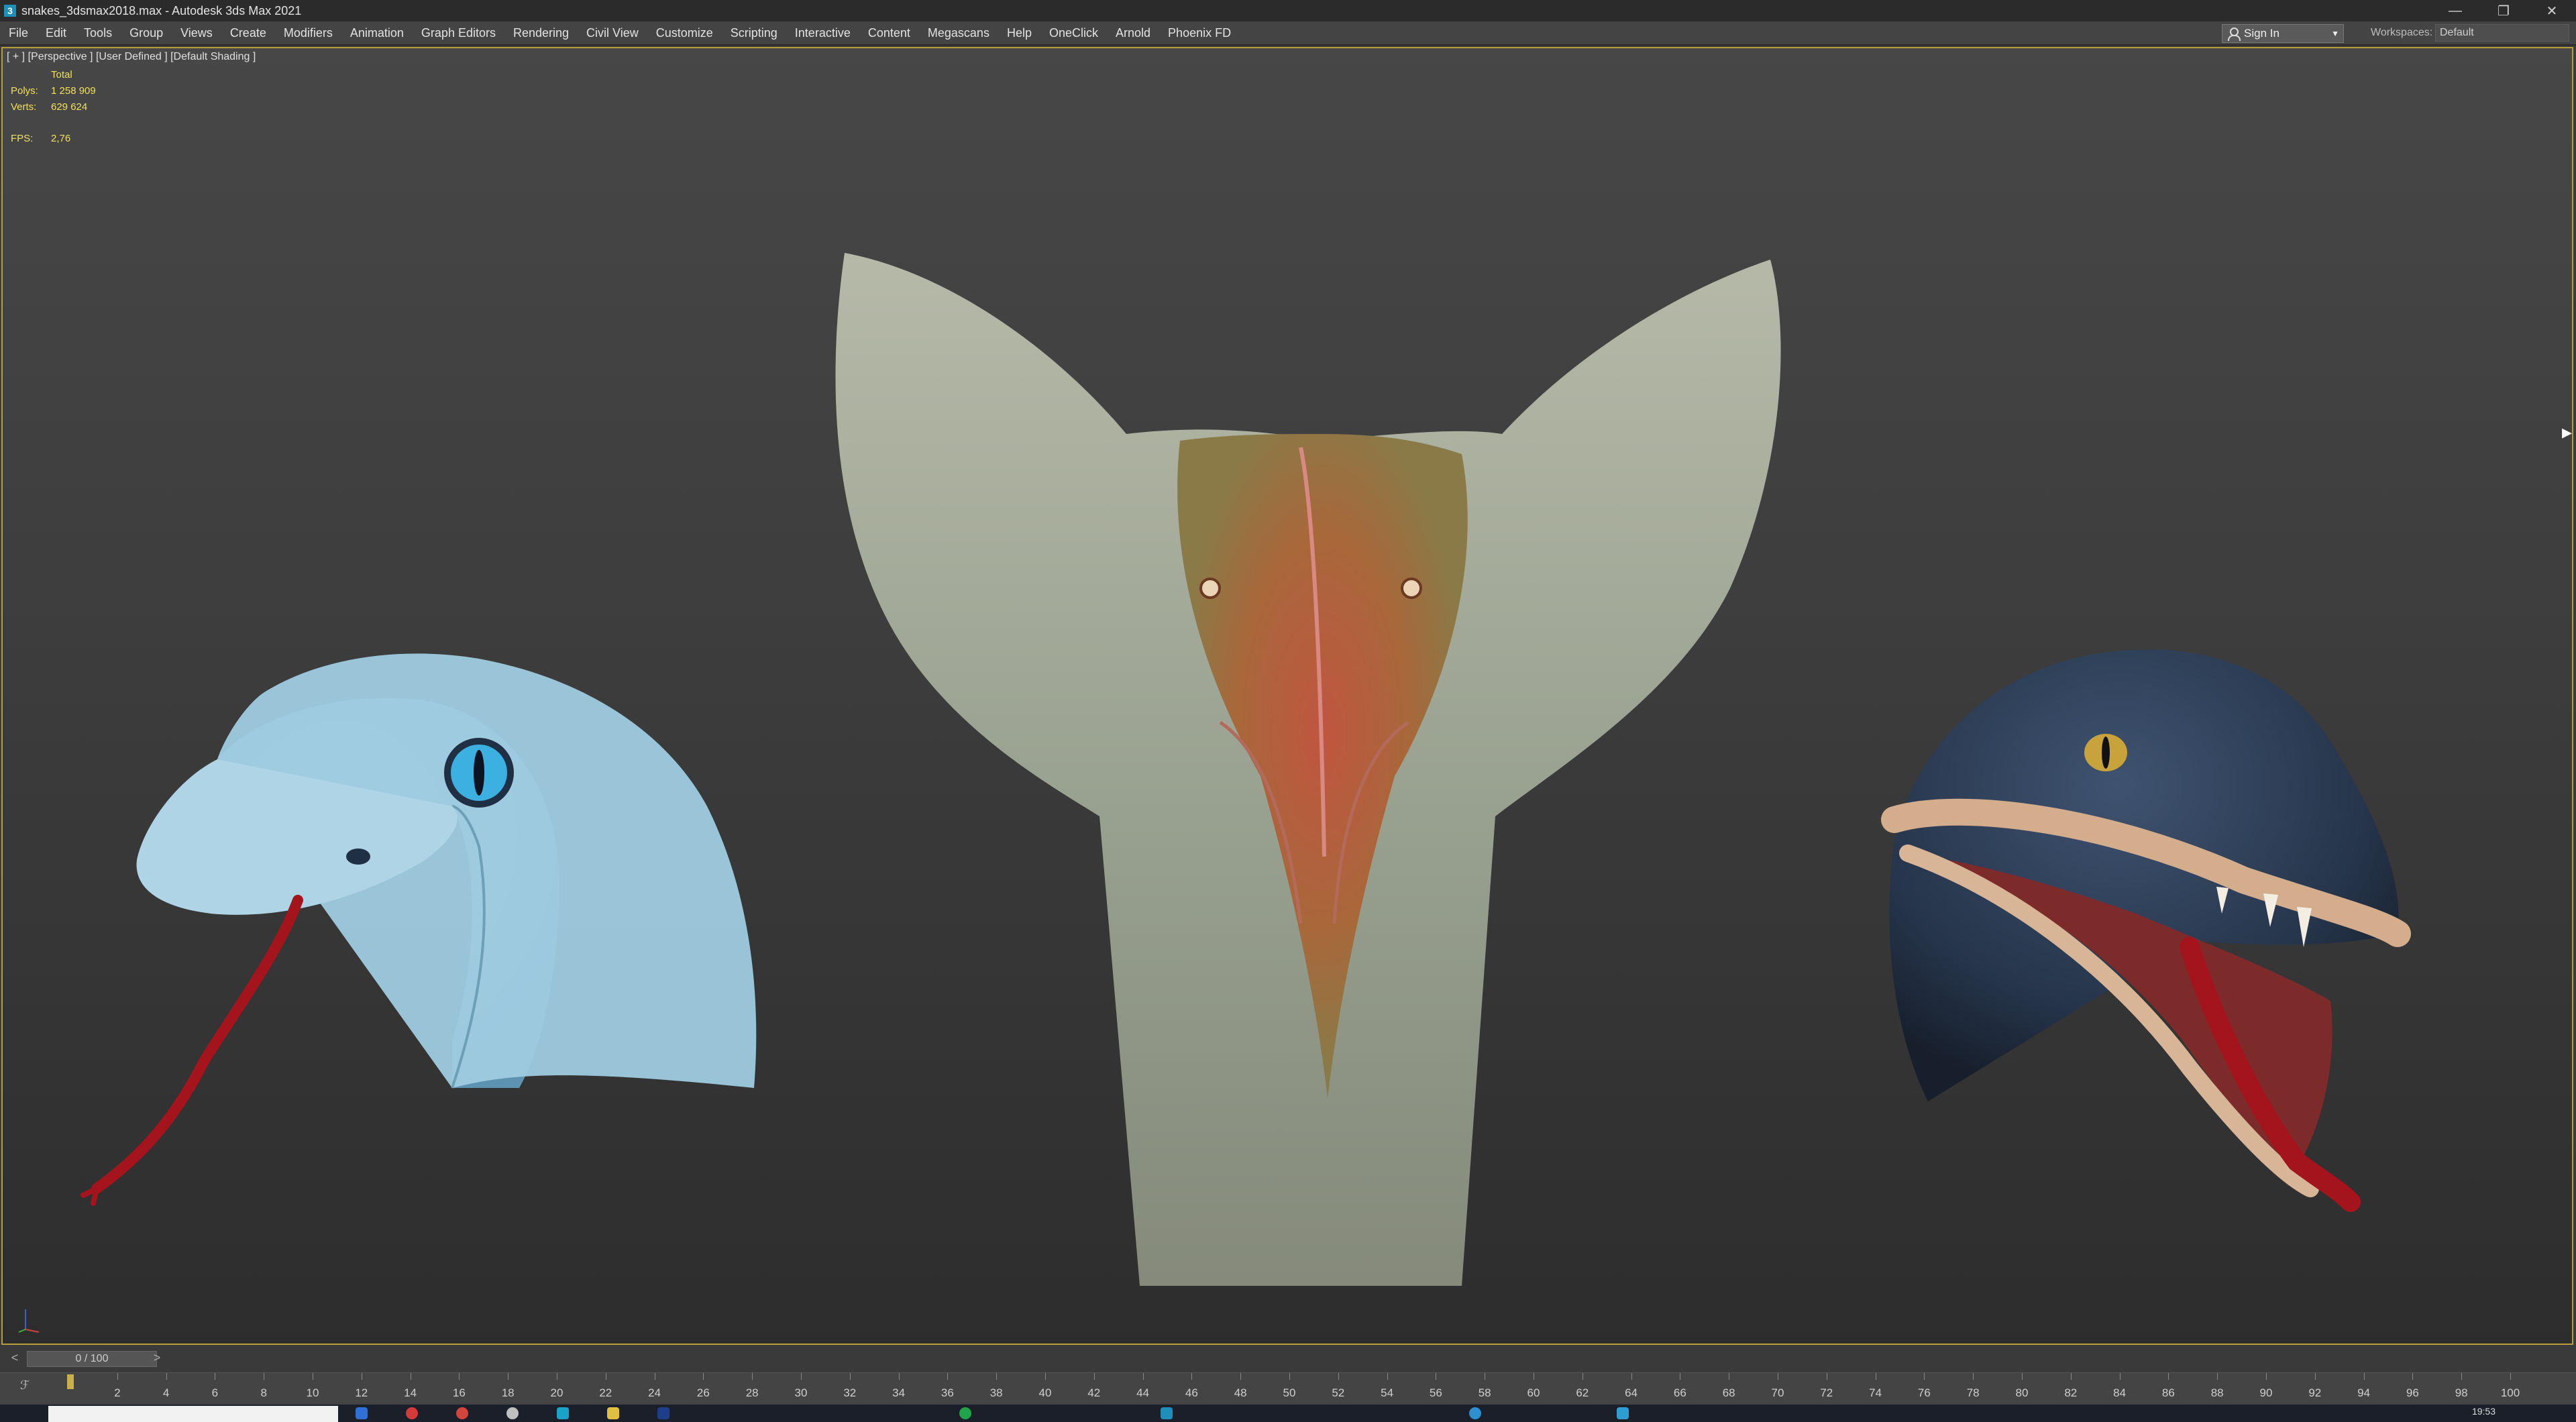 Image resolution: width=2576 pixels, height=1422 pixels. I want to click on frame-tick-label: 20, so click(557, 1393).